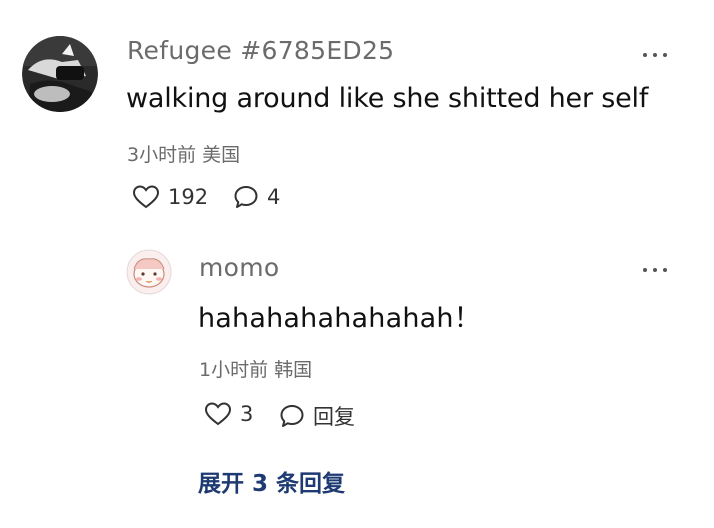  What do you see at coordinates (271, 481) in the screenshot?
I see `expand-replies-link: 展开 3 条回复` at bounding box center [271, 481].